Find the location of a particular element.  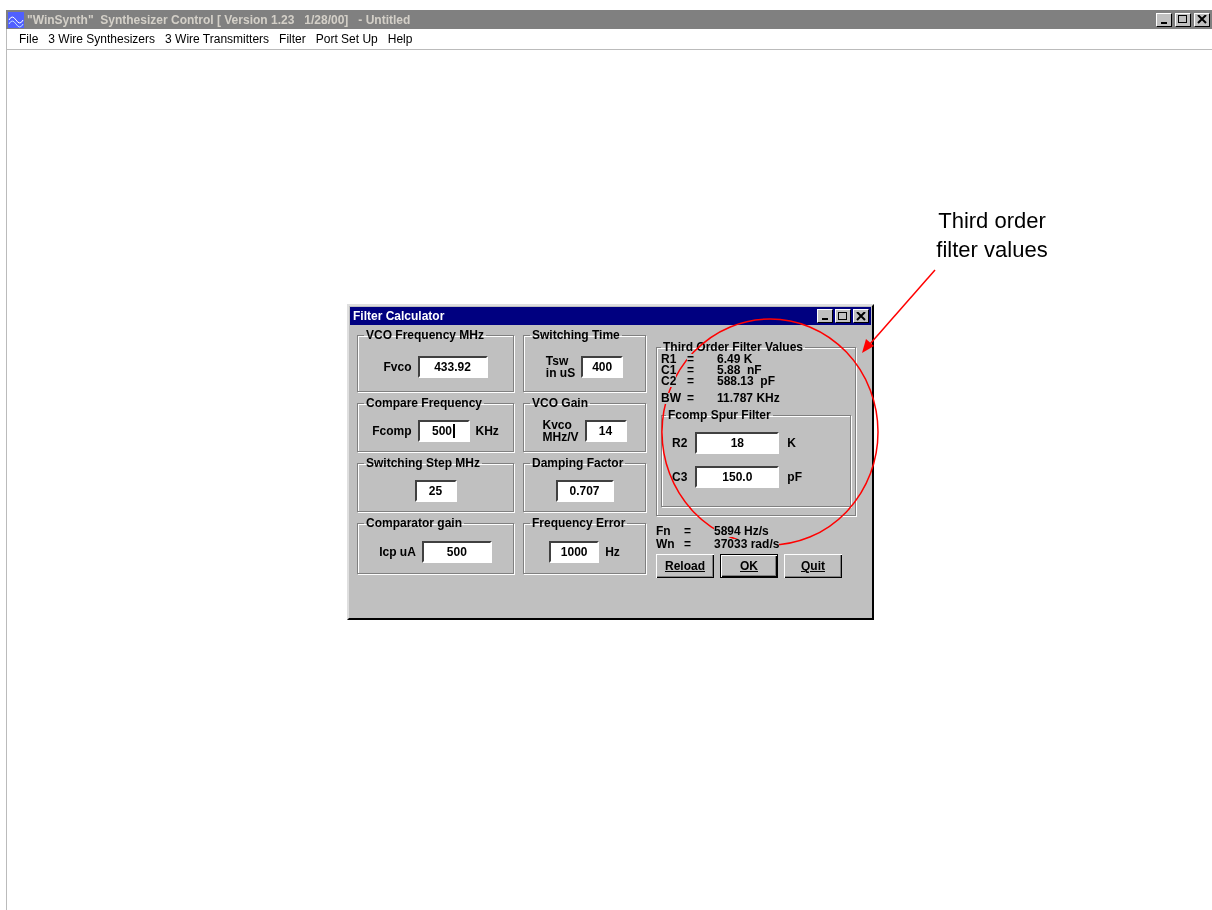

result-value: 37033 rad/s is located at coordinates (747, 544).